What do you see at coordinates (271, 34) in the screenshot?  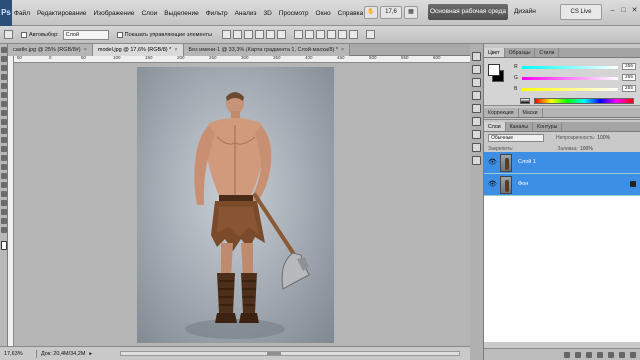 I see `align-center-icon` at bounding box center [271, 34].